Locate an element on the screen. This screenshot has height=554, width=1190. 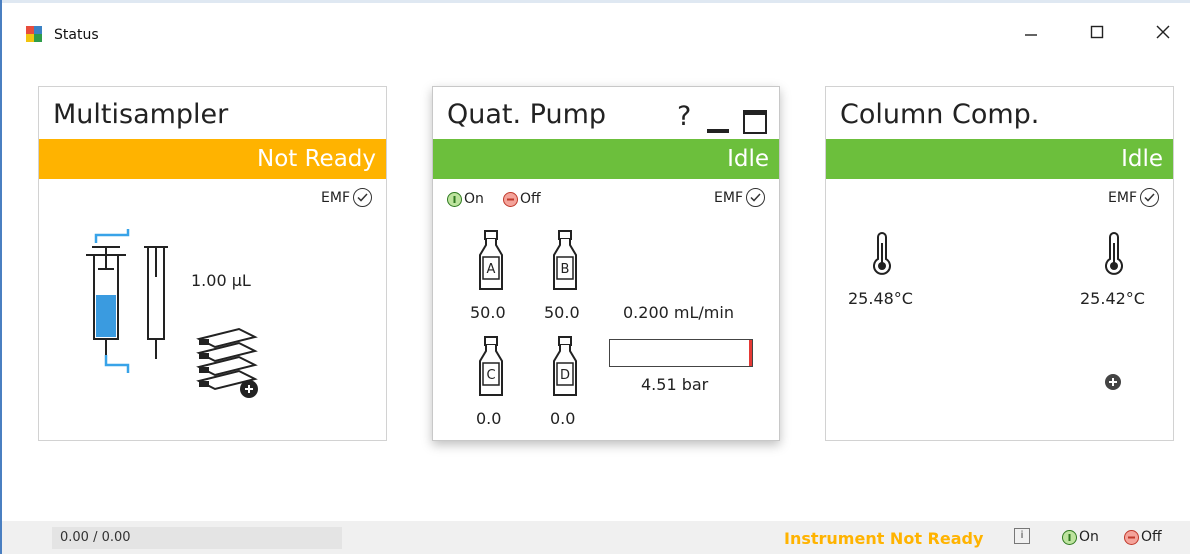
bottle-label: D is located at coordinates (565, 375).